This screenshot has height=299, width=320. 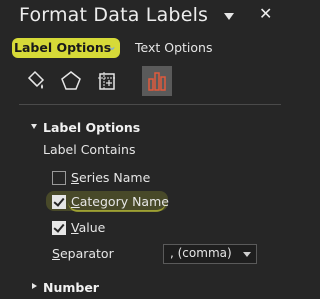 What do you see at coordinates (91, 127) in the screenshot?
I see `section-label-options-header: Label Options` at bounding box center [91, 127].